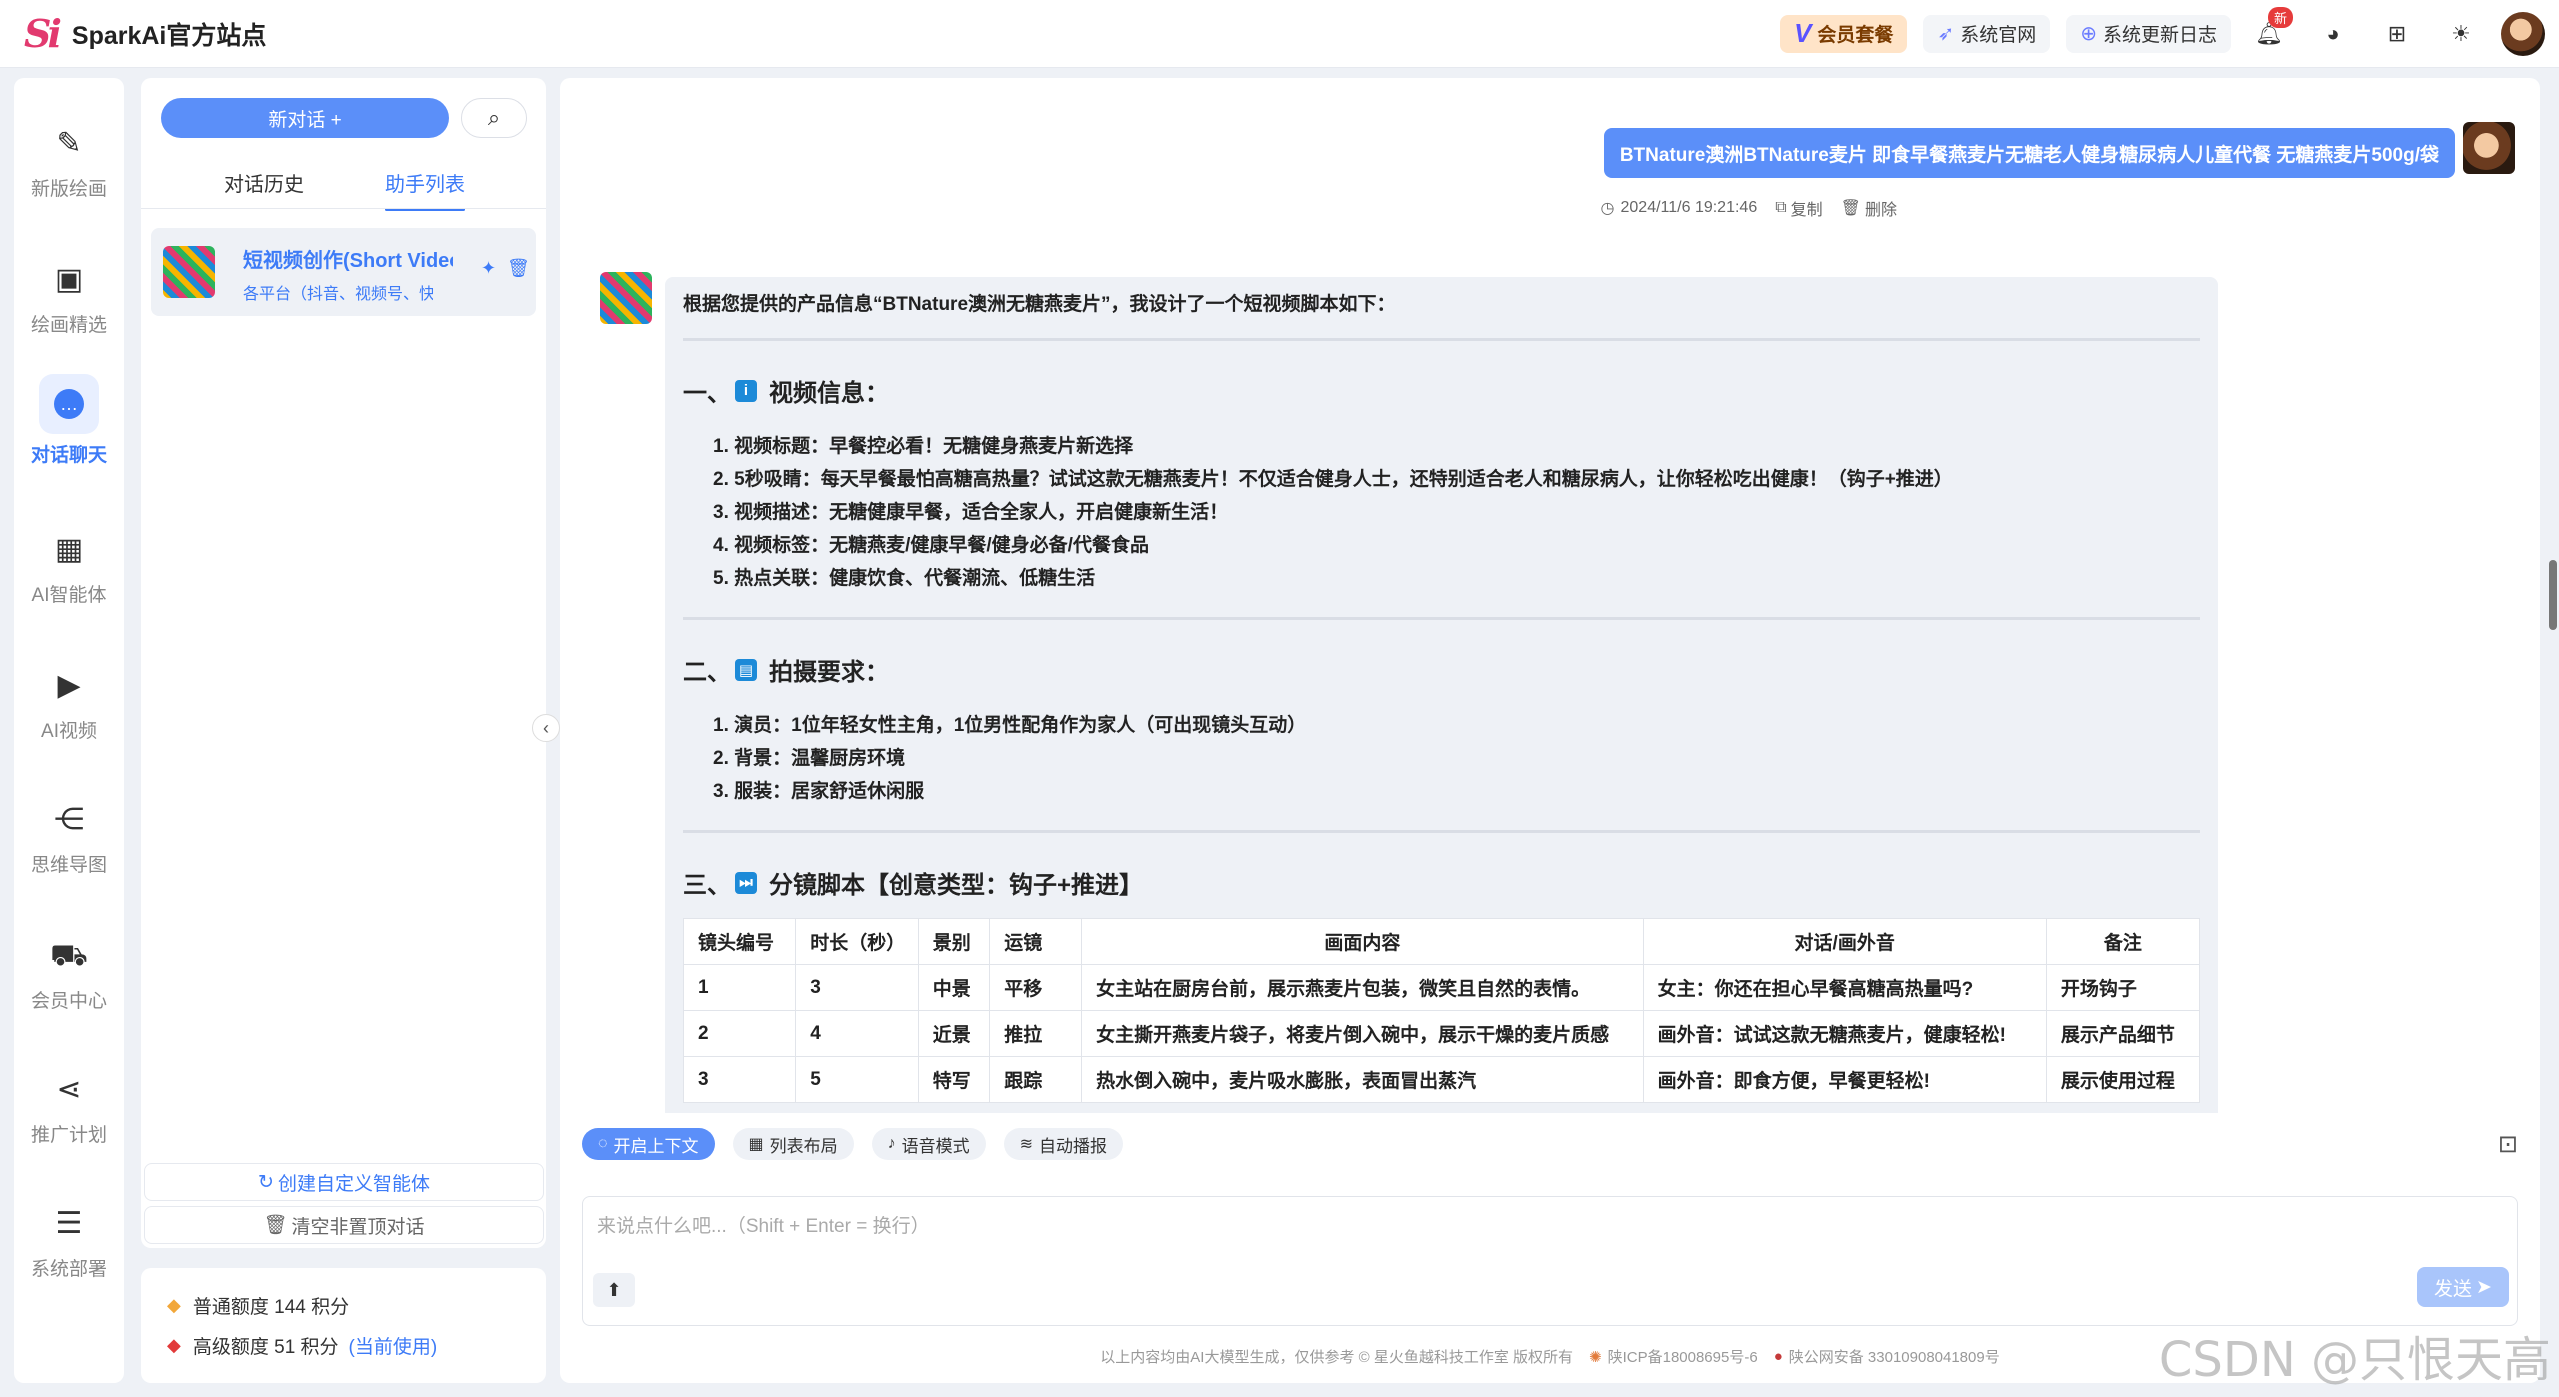  What do you see at coordinates (1987, 33) in the screenshot?
I see `official-site-button: ➶ 系统官网` at bounding box center [1987, 33].